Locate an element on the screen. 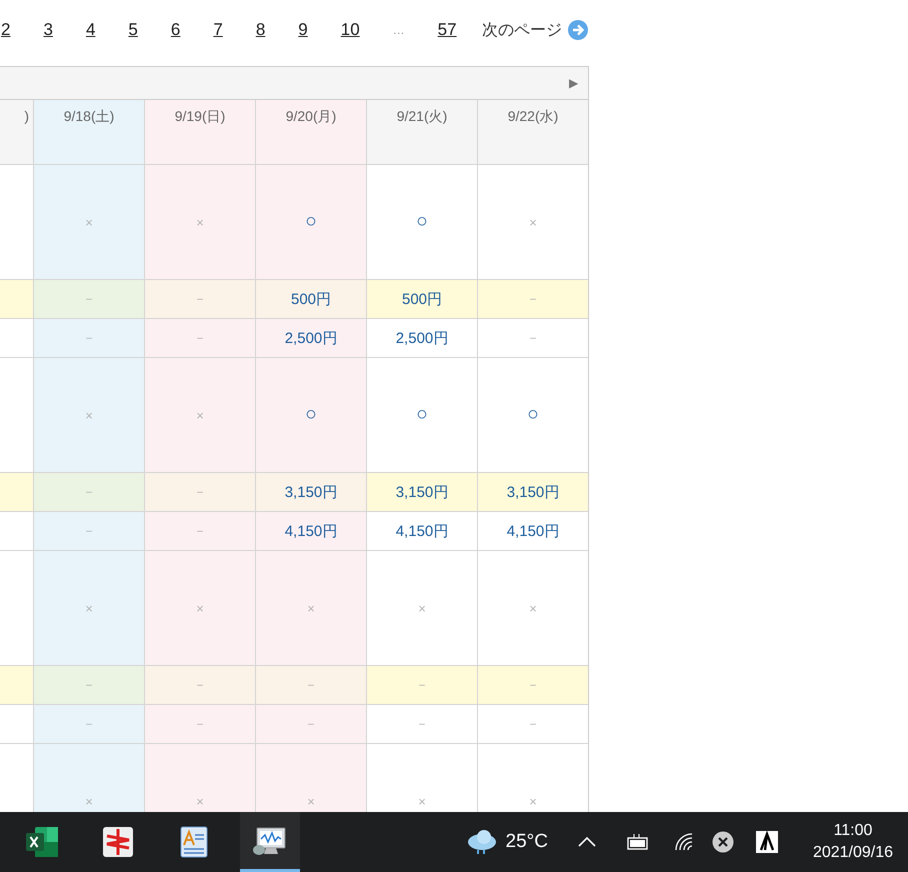  page-link: 57 is located at coordinates (447, 30).